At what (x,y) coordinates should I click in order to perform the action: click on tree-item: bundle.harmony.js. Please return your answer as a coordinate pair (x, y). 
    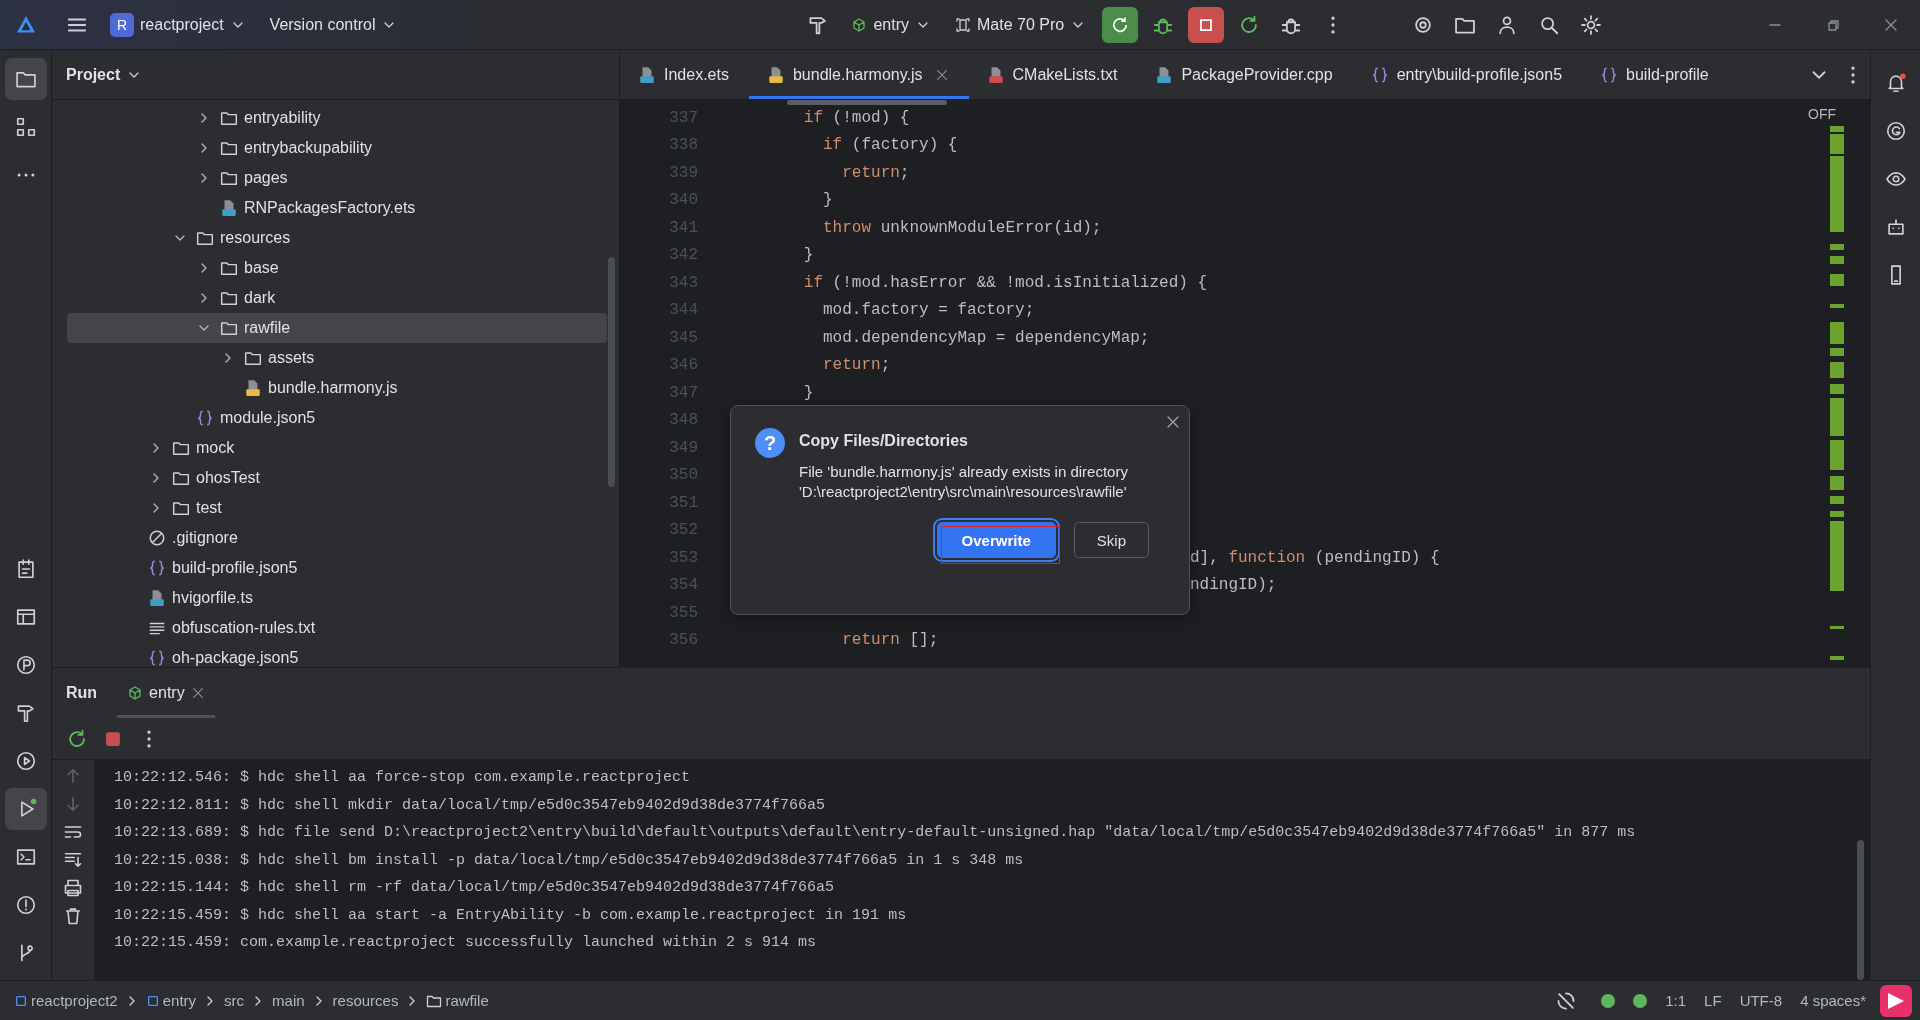
    Looking at the image, I should click on (337, 388).